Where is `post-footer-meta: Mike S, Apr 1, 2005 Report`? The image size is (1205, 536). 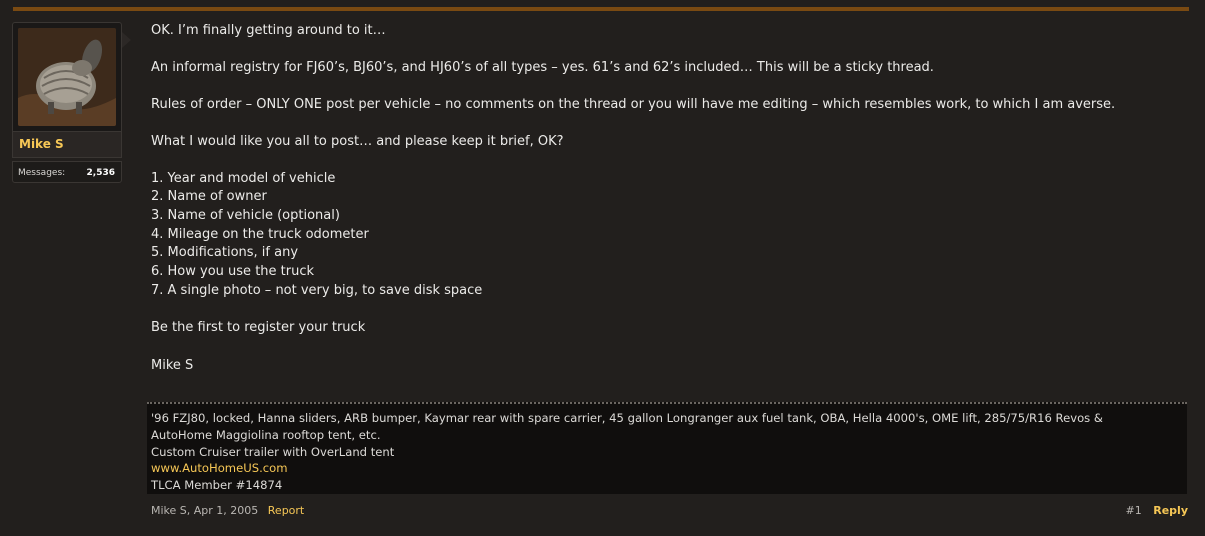 post-footer-meta: Mike S, Apr 1, 2005 Report is located at coordinates (227, 510).